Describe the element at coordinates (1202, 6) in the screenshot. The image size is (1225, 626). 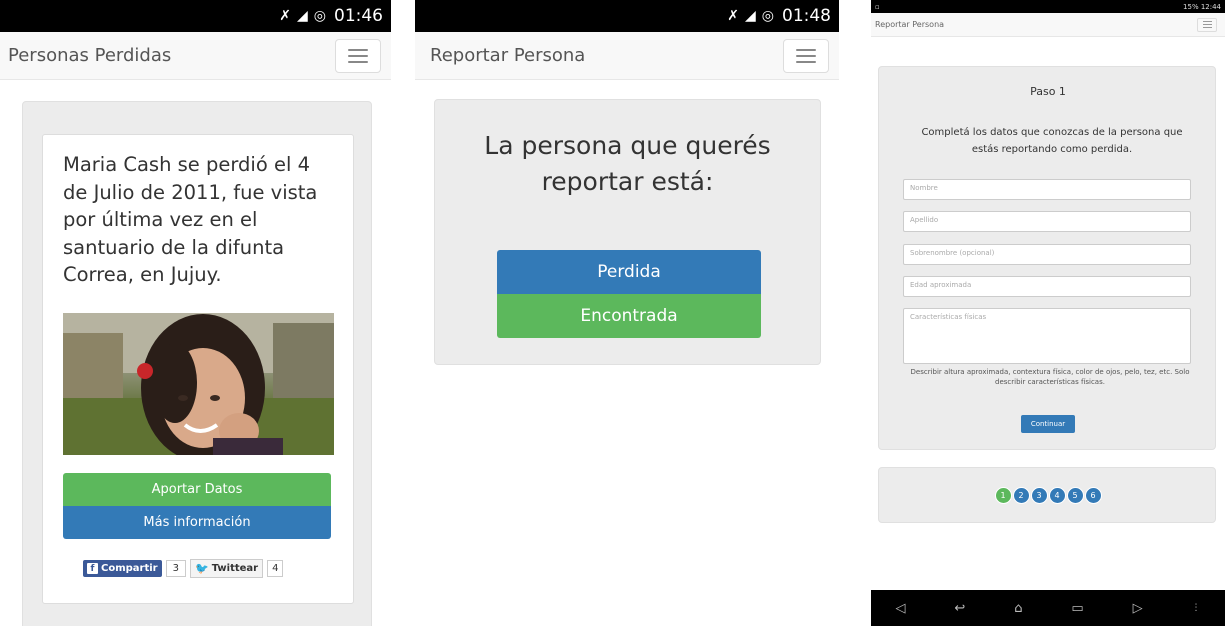
I see `status-info: 15% 12:44` at that location.